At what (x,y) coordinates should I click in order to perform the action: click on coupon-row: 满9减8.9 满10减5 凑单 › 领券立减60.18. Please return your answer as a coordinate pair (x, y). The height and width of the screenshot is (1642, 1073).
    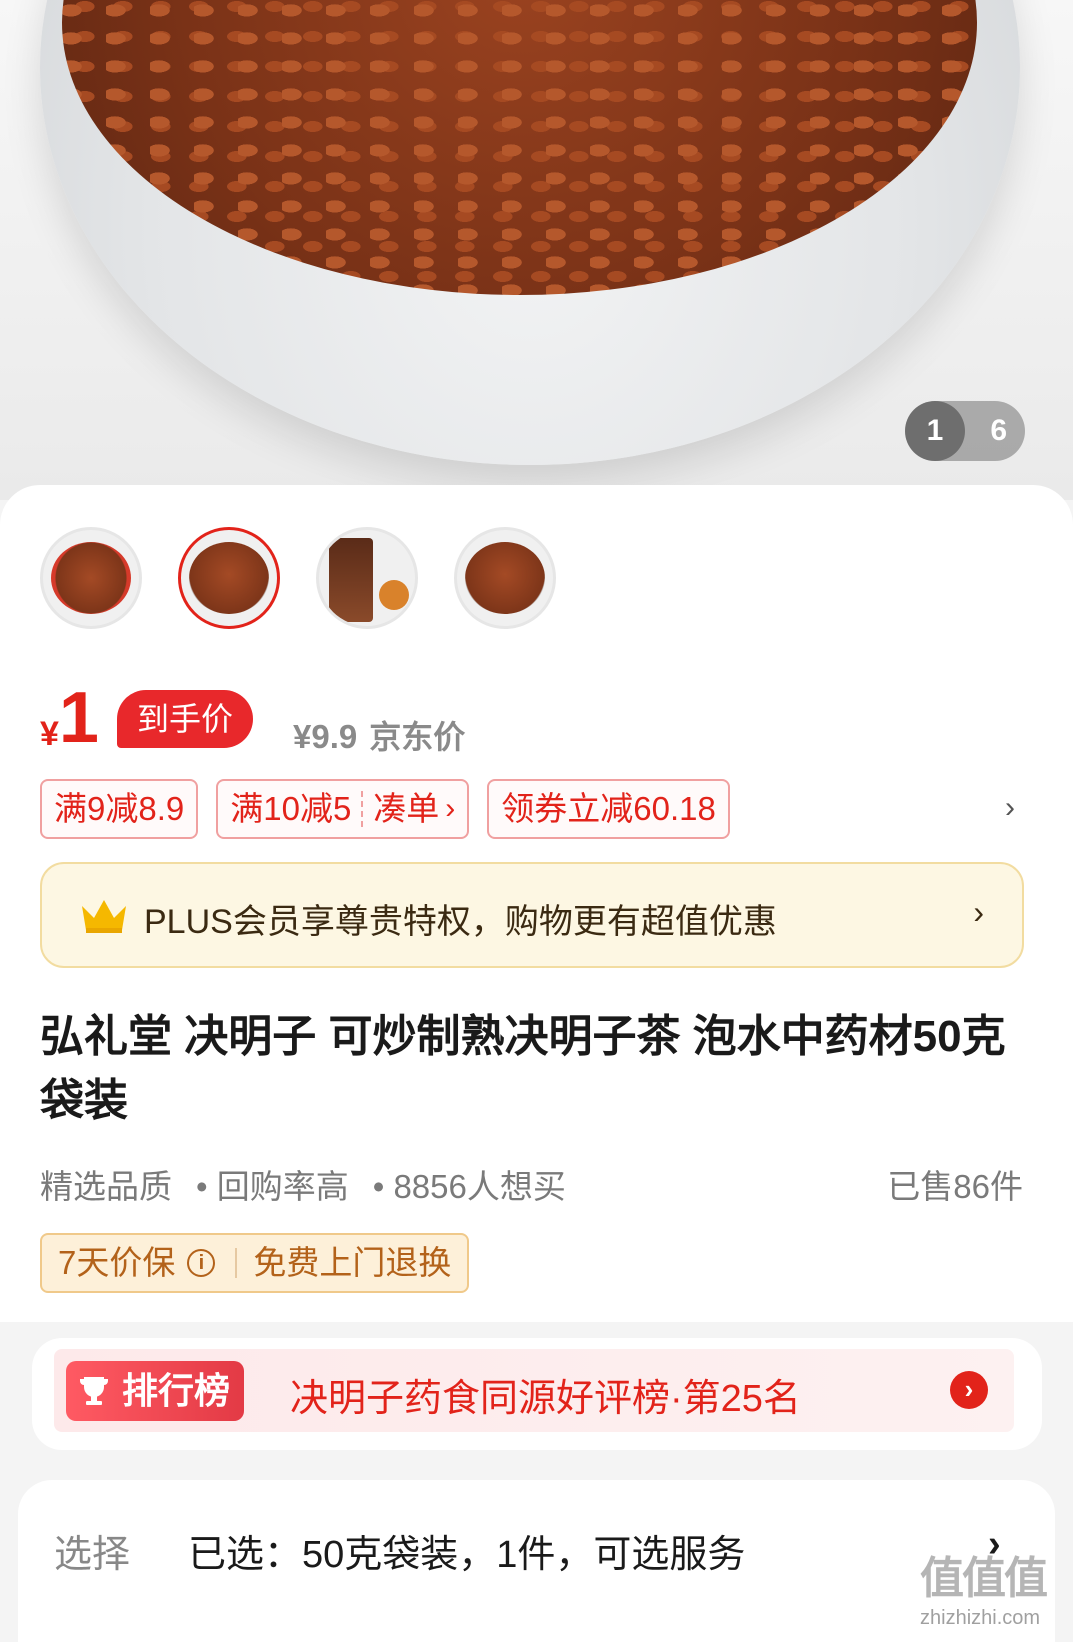
    Looking at the image, I should click on (385, 809).